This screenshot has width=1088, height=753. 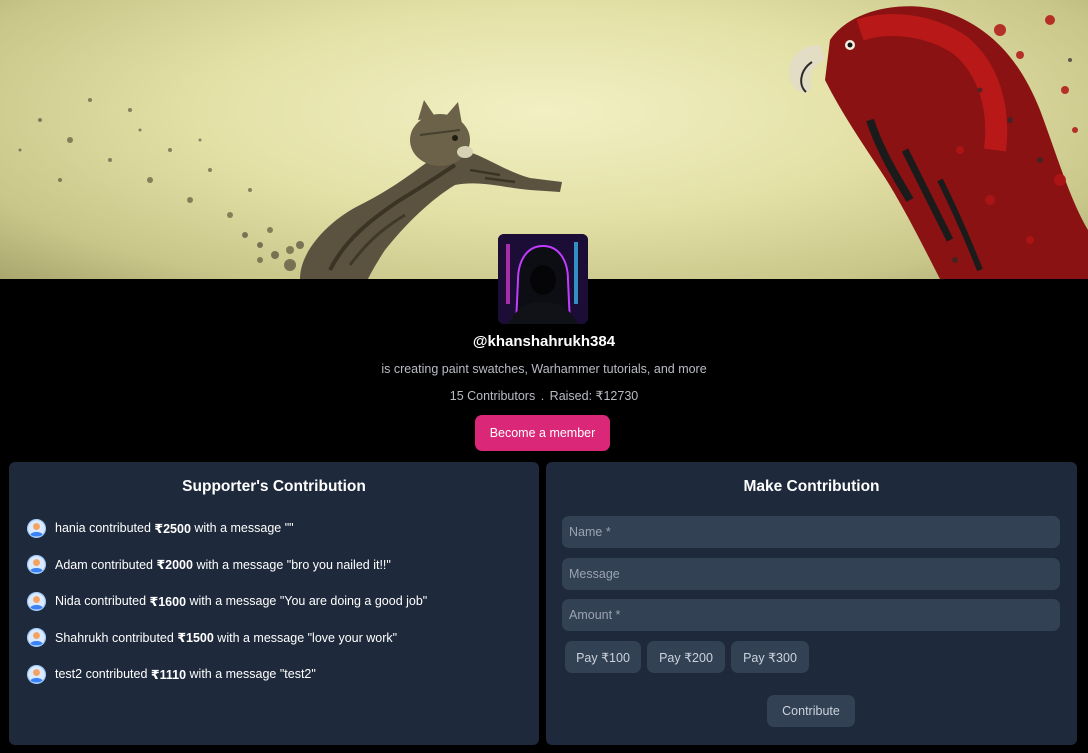 What do you see at coordinates (811, 486) in the screenshot?
I see `contribution-title: Make Contribution` at bounding box center [811, 486].